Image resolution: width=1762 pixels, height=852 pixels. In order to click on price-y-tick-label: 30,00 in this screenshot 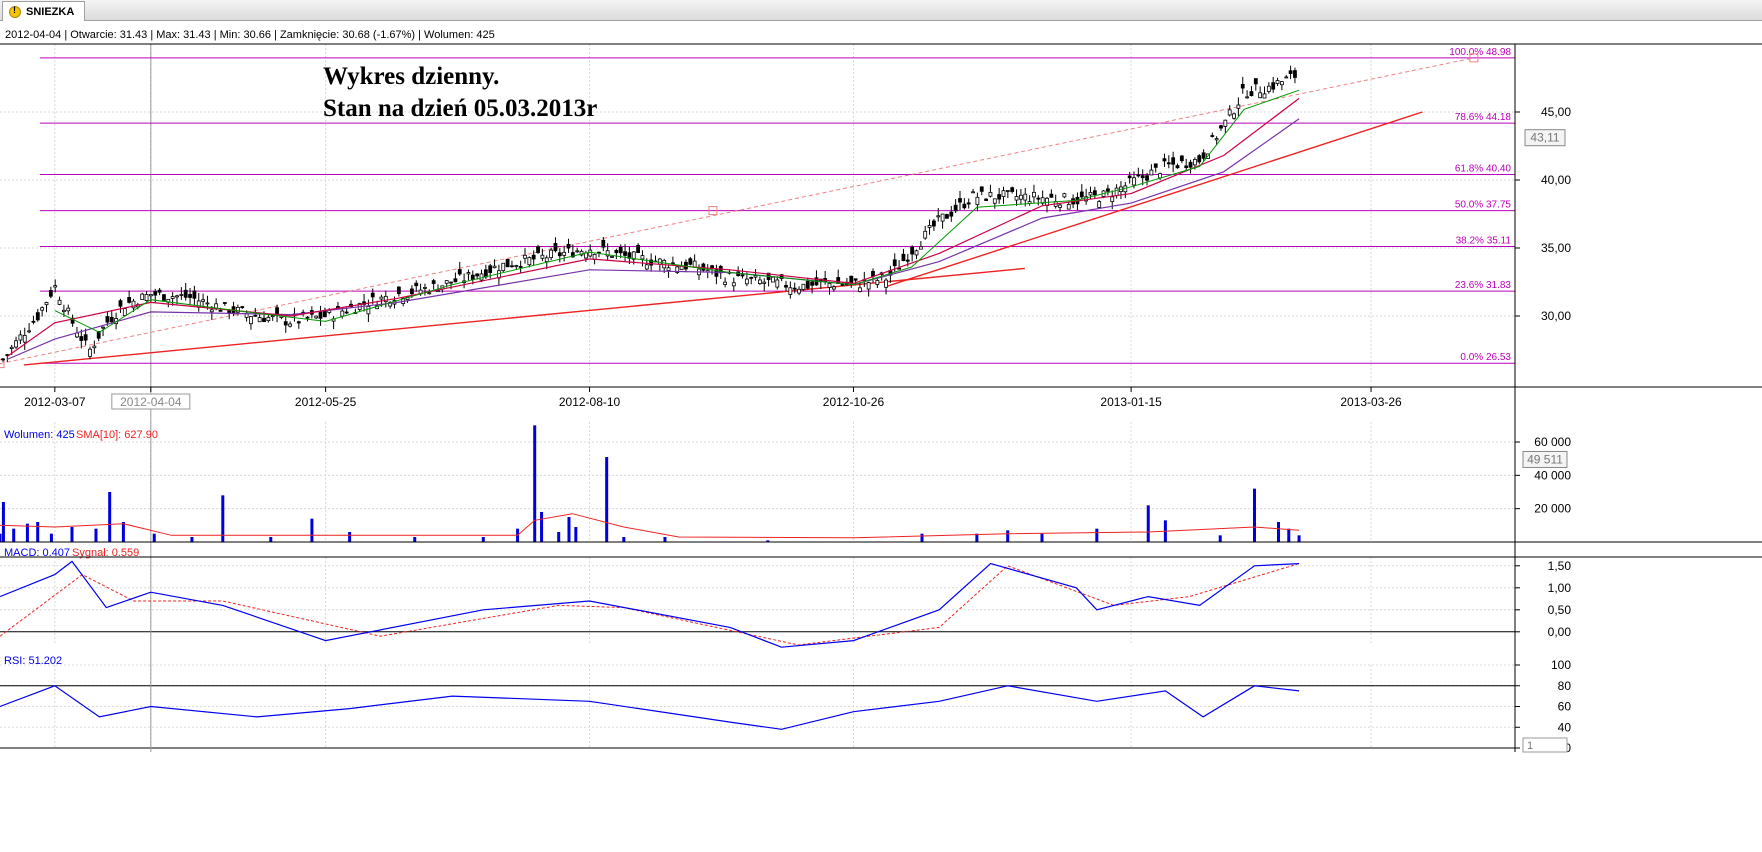, I will do `click(1556, 316)`.